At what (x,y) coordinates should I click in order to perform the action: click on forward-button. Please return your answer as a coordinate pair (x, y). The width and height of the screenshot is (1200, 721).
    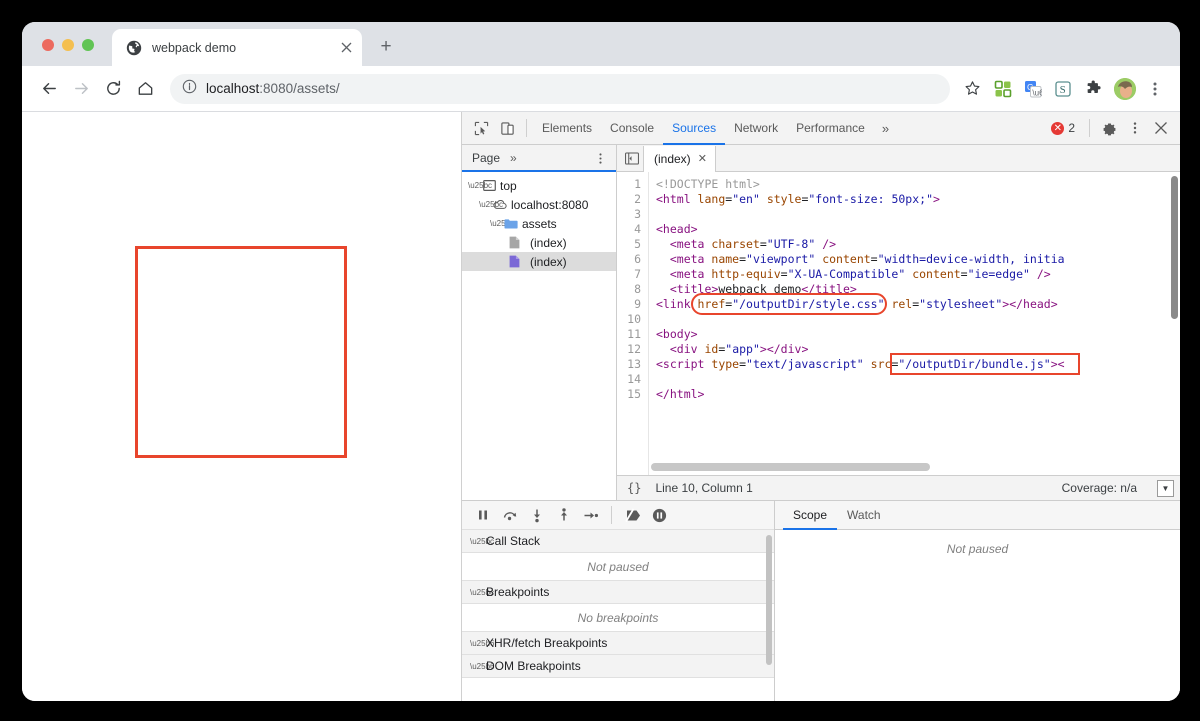
    Looking at the image, I should click on (81, 89).